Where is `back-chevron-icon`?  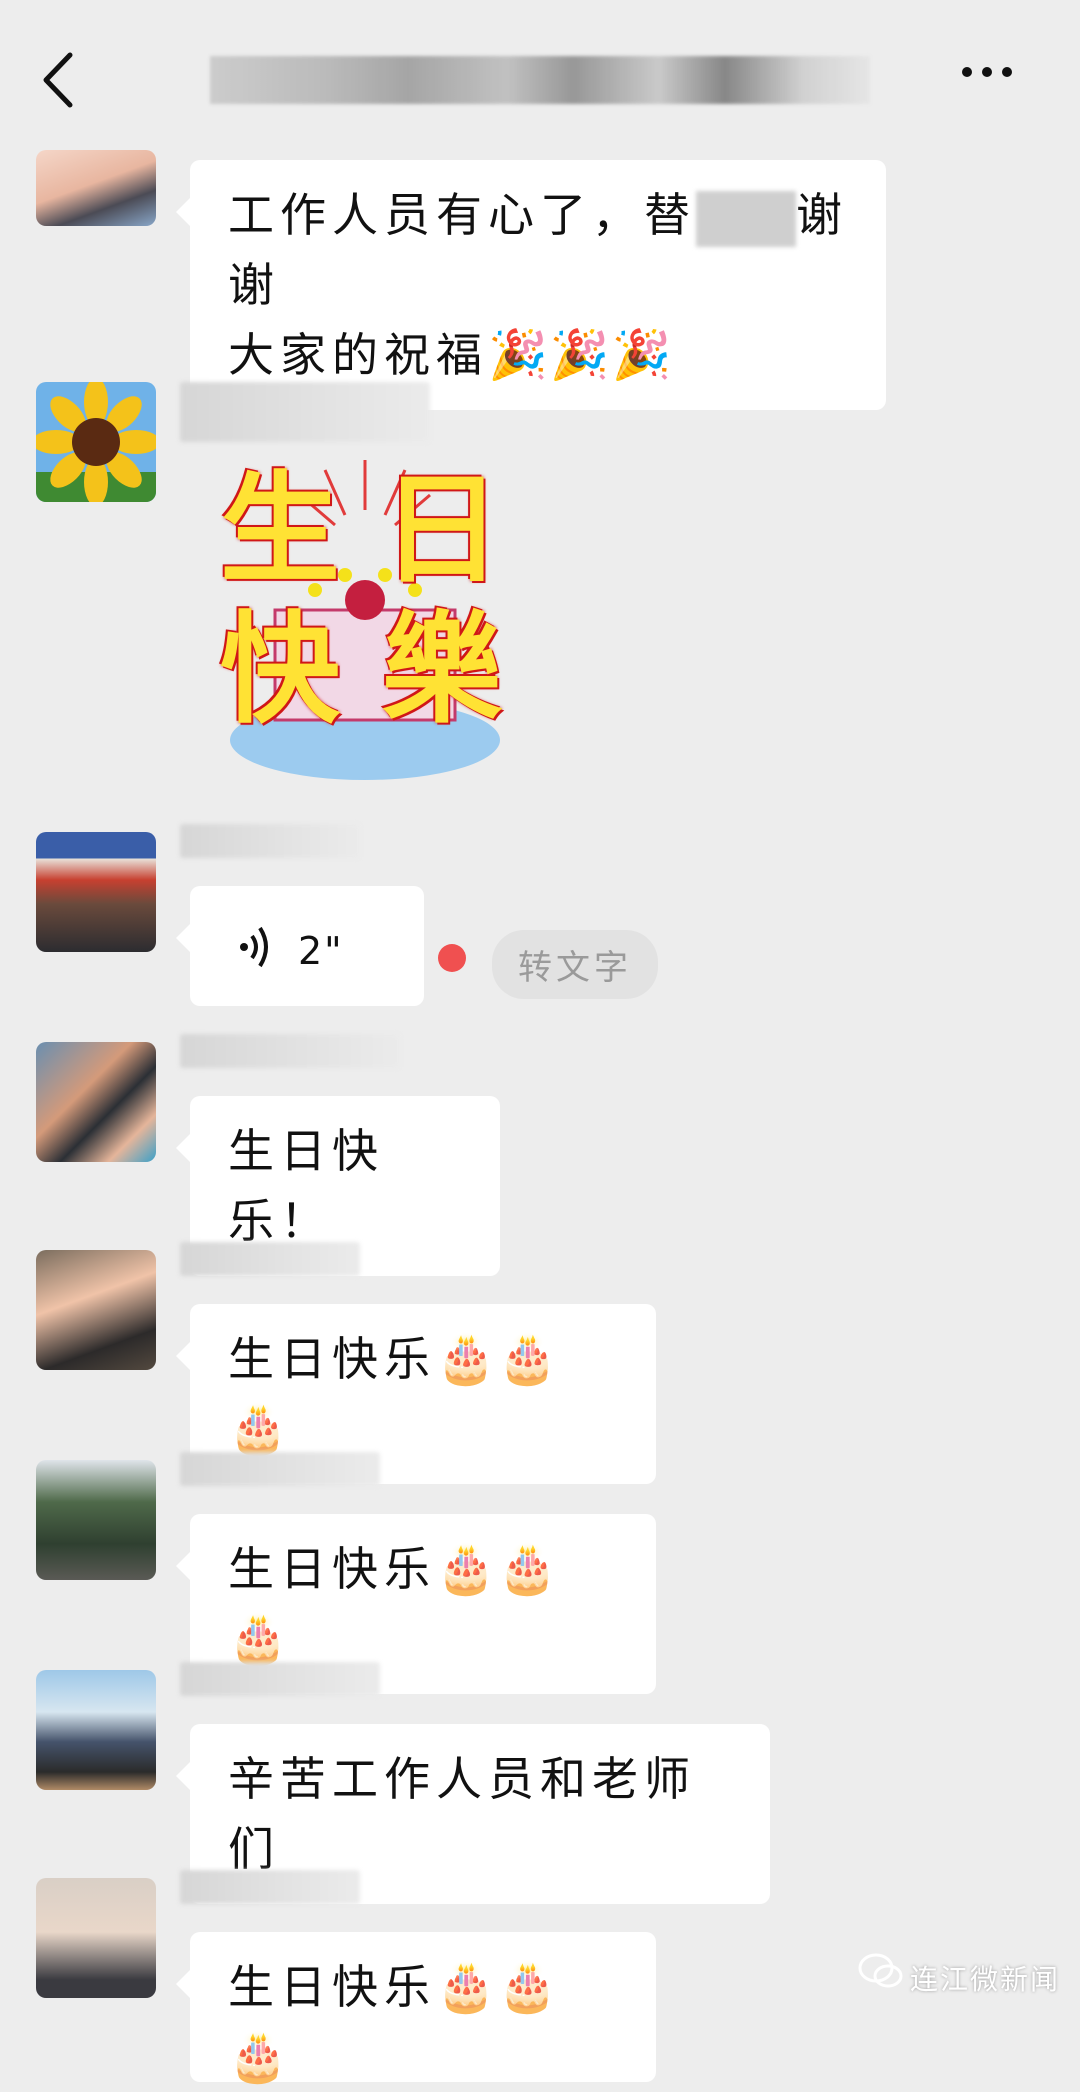
back-chevron-icon is located at coordinates (64, 80).